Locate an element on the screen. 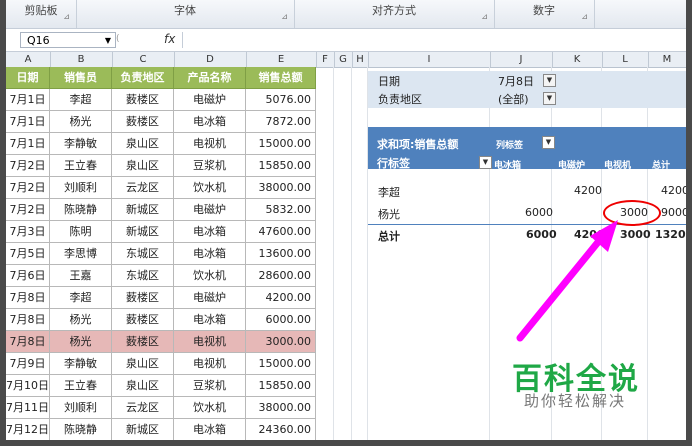 The image size is (692, 446). column-header-g: G is located at coordinates (343, 59).